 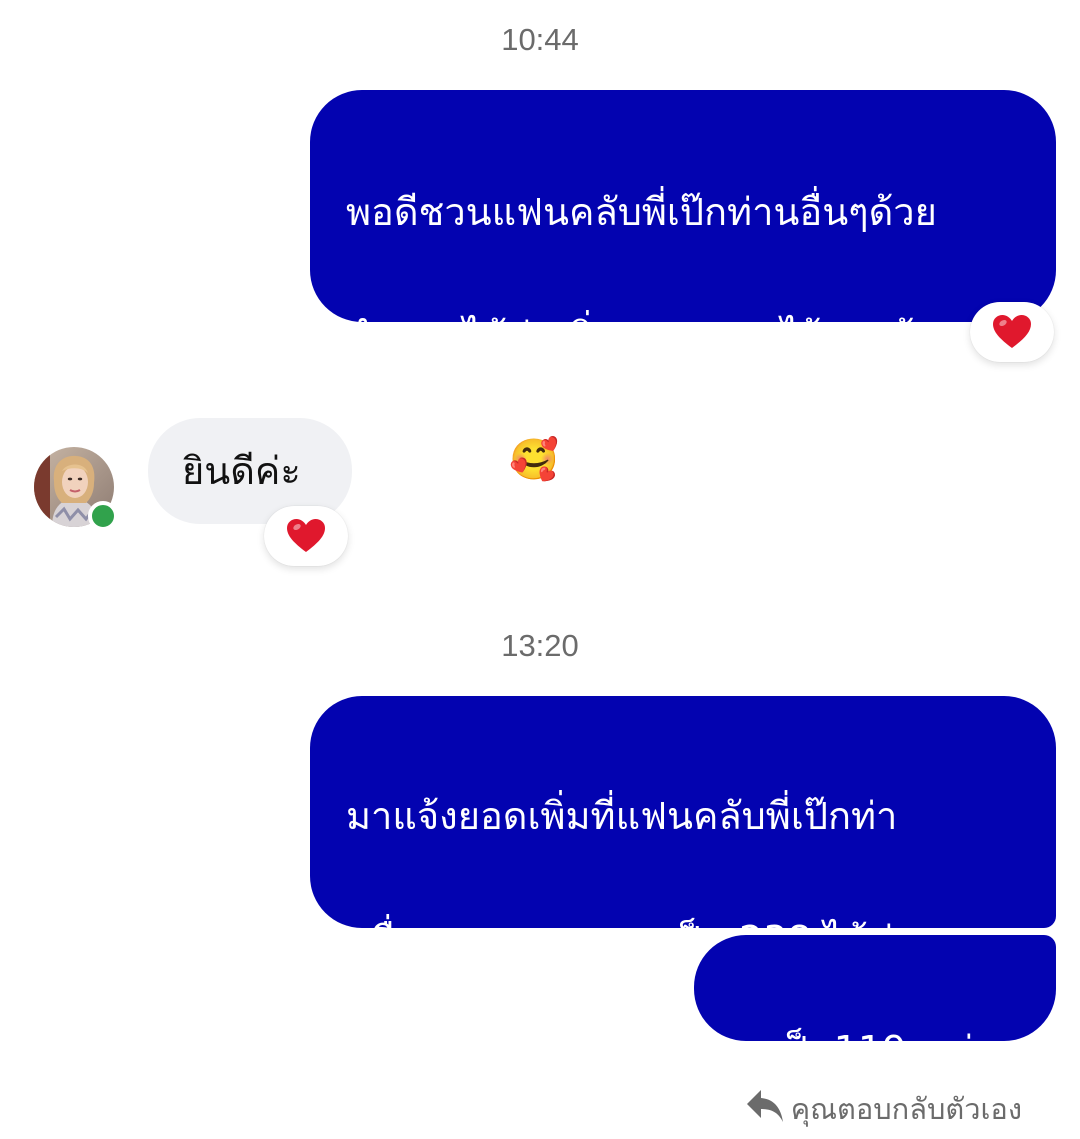 I want to click on self-reply-note: คุณตอบกลับตัวเอง, so click(x=883, y=1109).